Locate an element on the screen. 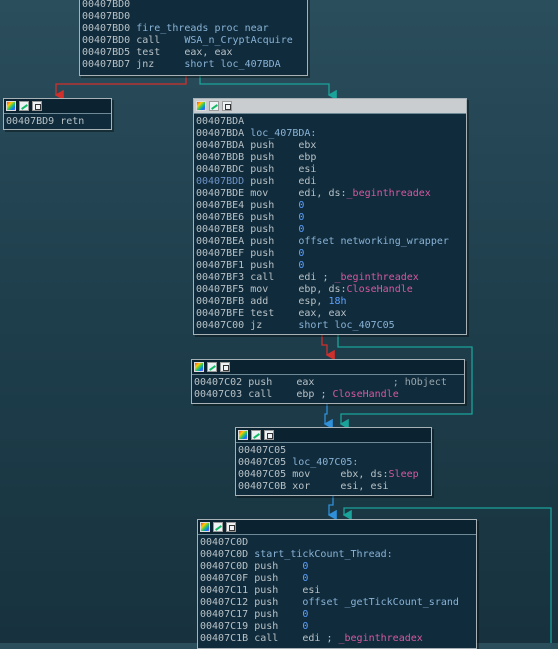  label-reference: short loc_407BDA is located at coordinates (232, 64).